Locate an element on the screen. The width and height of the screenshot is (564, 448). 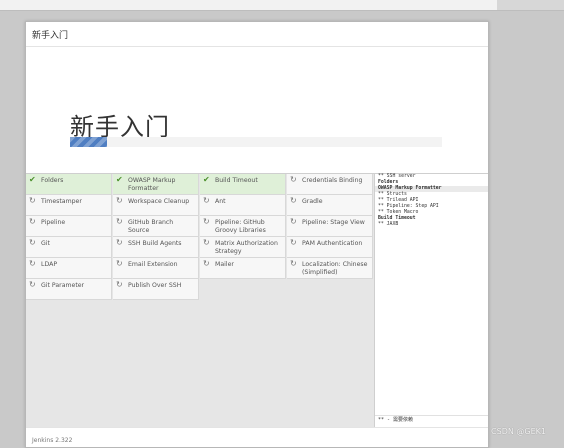
browser-top-strip is located at coordinates (282, 5).